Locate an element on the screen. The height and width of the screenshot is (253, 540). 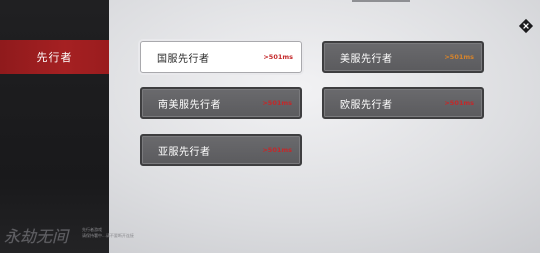
footer-line-2: 请保持署中...请不要断开连接 is located at coordinates (108, 235).